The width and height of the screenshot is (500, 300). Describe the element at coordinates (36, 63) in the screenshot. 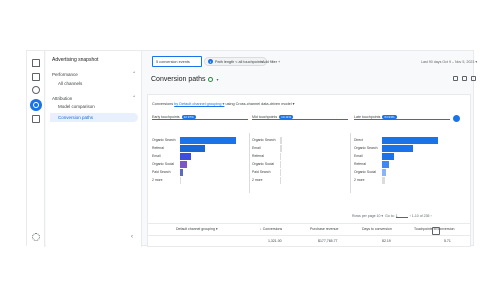

I see `home-icon` at that location.